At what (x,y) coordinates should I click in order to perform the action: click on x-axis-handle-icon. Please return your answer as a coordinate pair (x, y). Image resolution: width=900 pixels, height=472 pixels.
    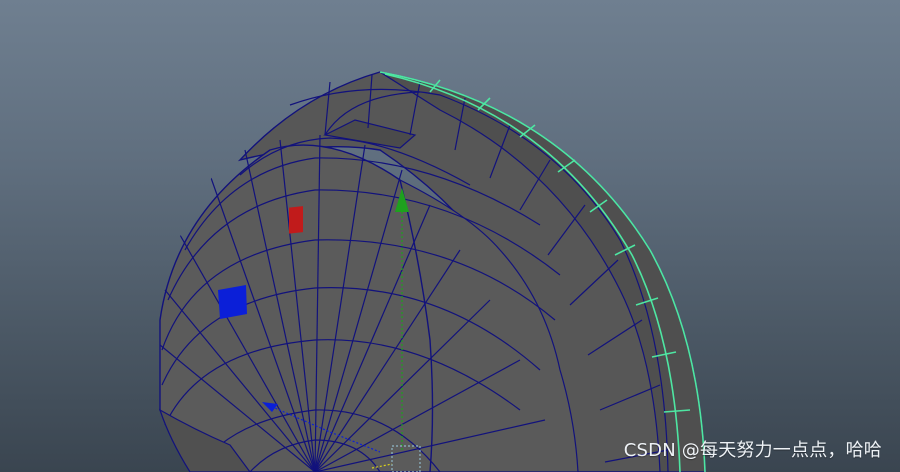
    Looking at the image, I should click on (296, 220).